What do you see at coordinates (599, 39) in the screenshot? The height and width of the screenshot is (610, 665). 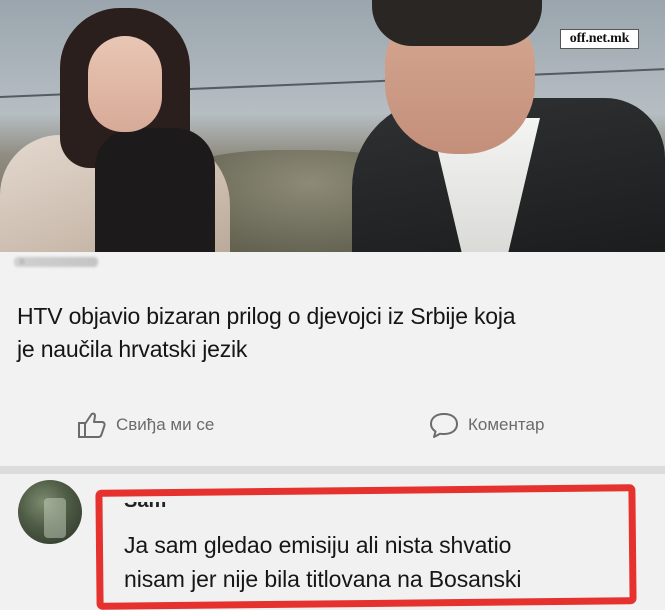 I see `watermark: off.net.mk` at bounding box center [599, 39].